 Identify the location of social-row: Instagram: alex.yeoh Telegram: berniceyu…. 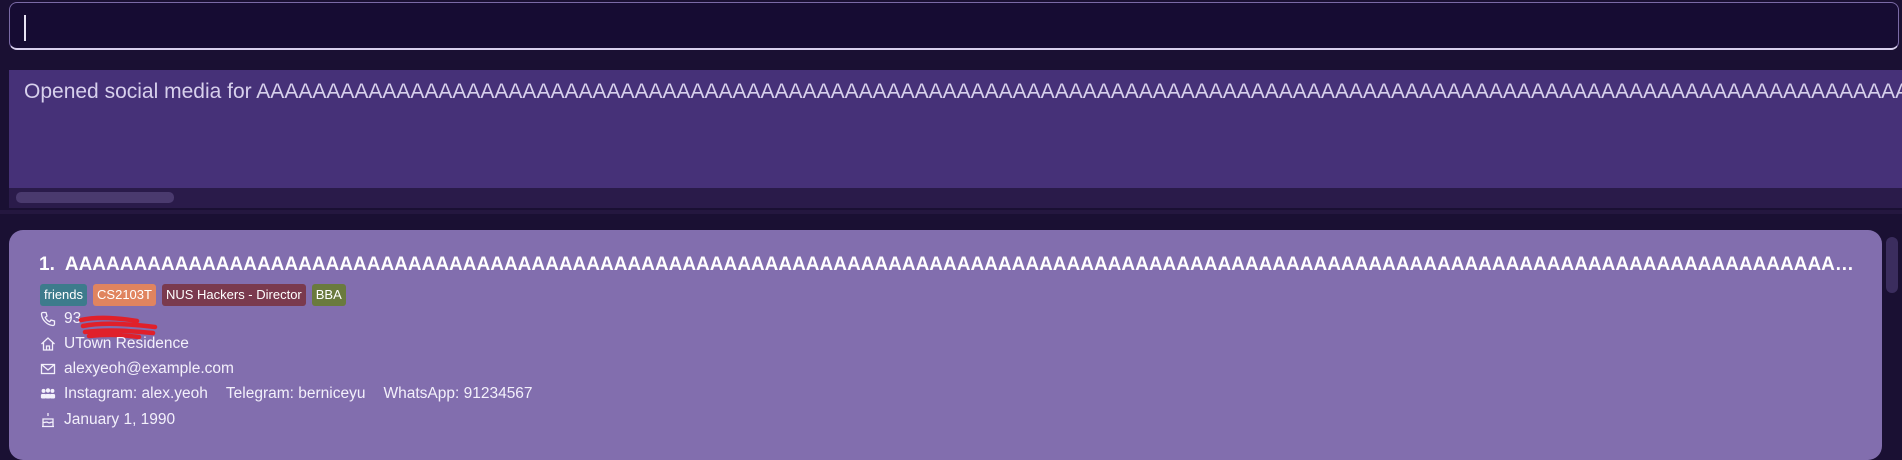
(286, 394).